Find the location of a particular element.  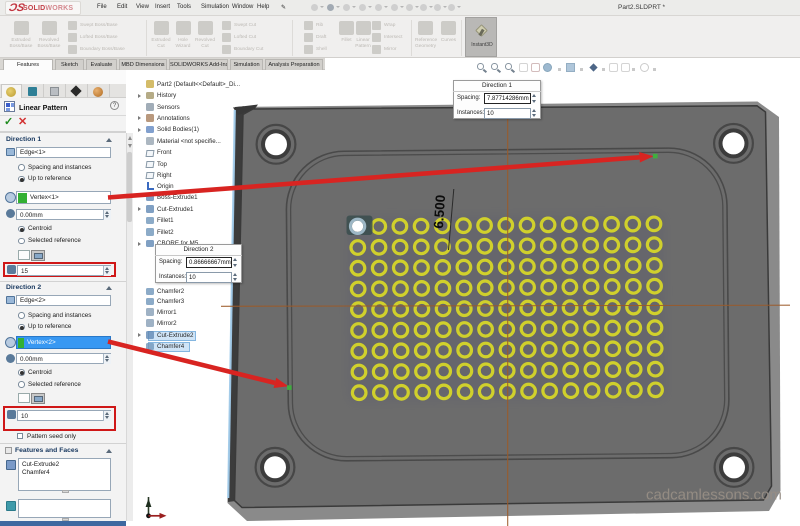

svg-text: cadcamlessons.com is located at coordinates (714, 495).